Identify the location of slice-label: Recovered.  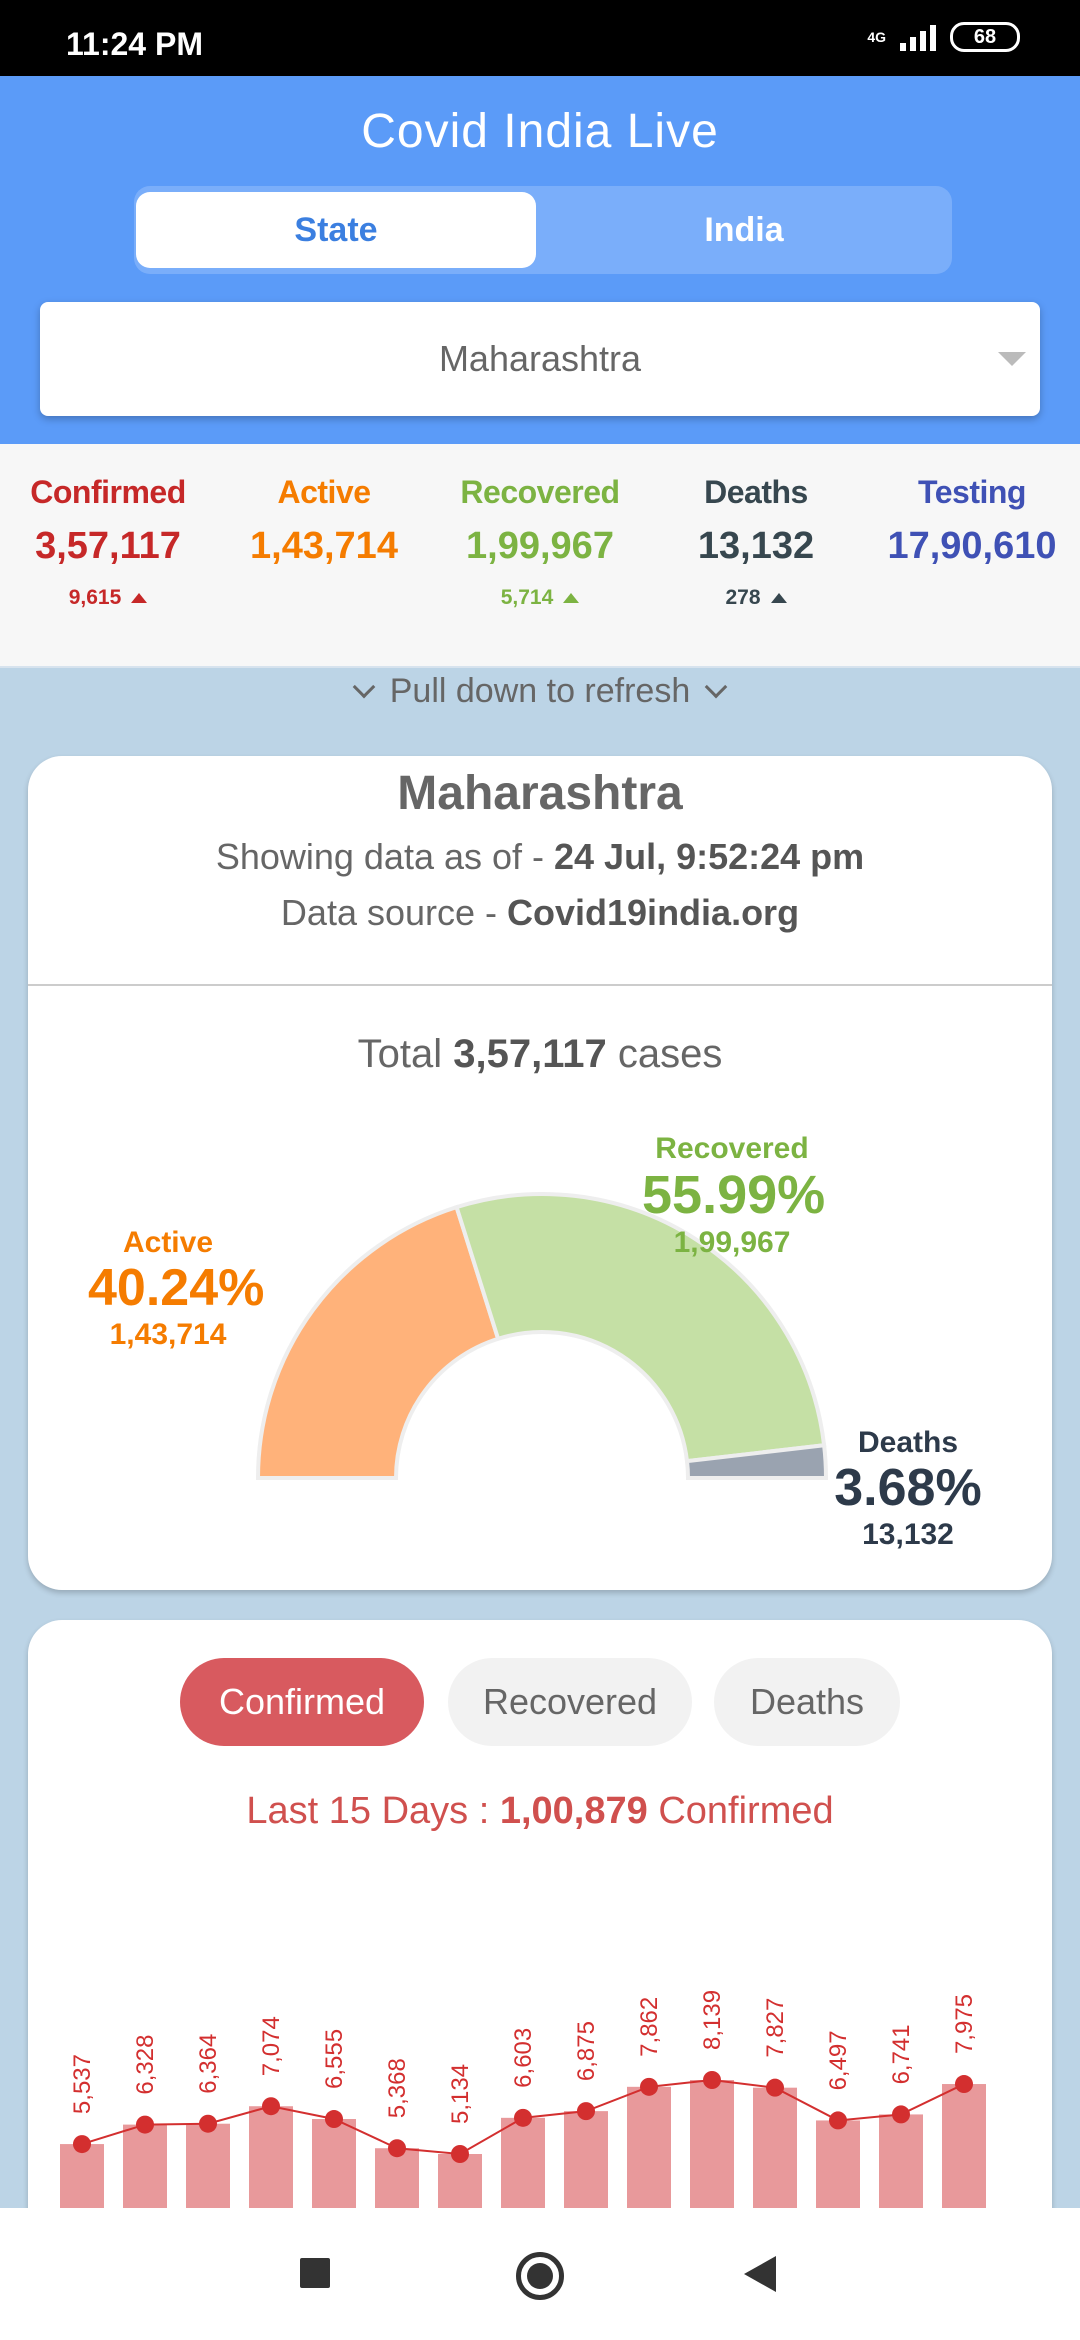
(732, 1148).